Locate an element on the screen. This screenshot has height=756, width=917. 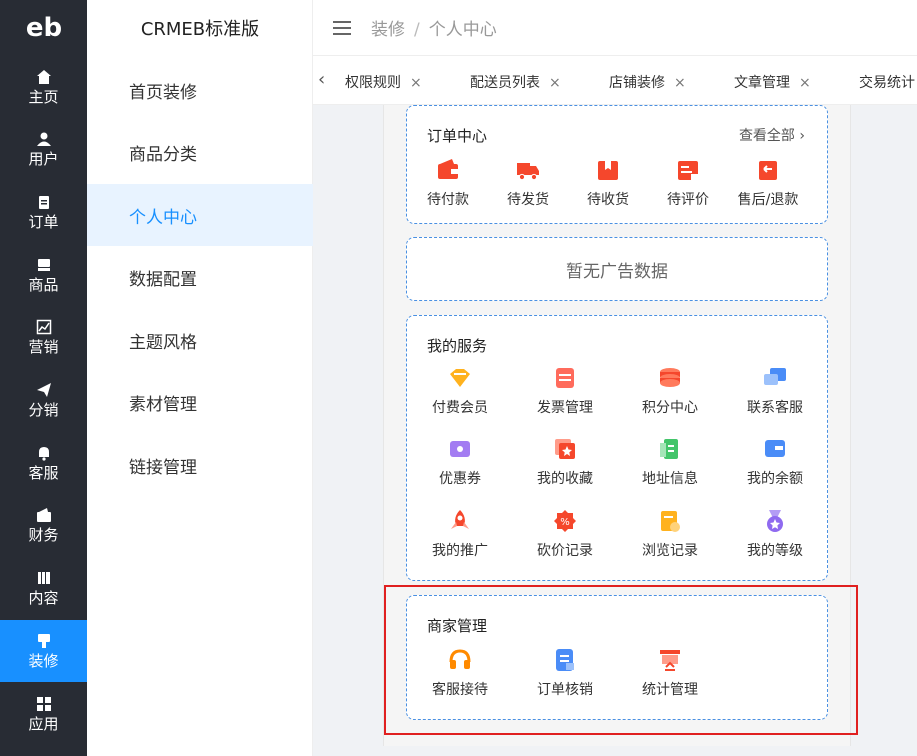
rail-item-0: 主页 is located at coordinates (43, 87).